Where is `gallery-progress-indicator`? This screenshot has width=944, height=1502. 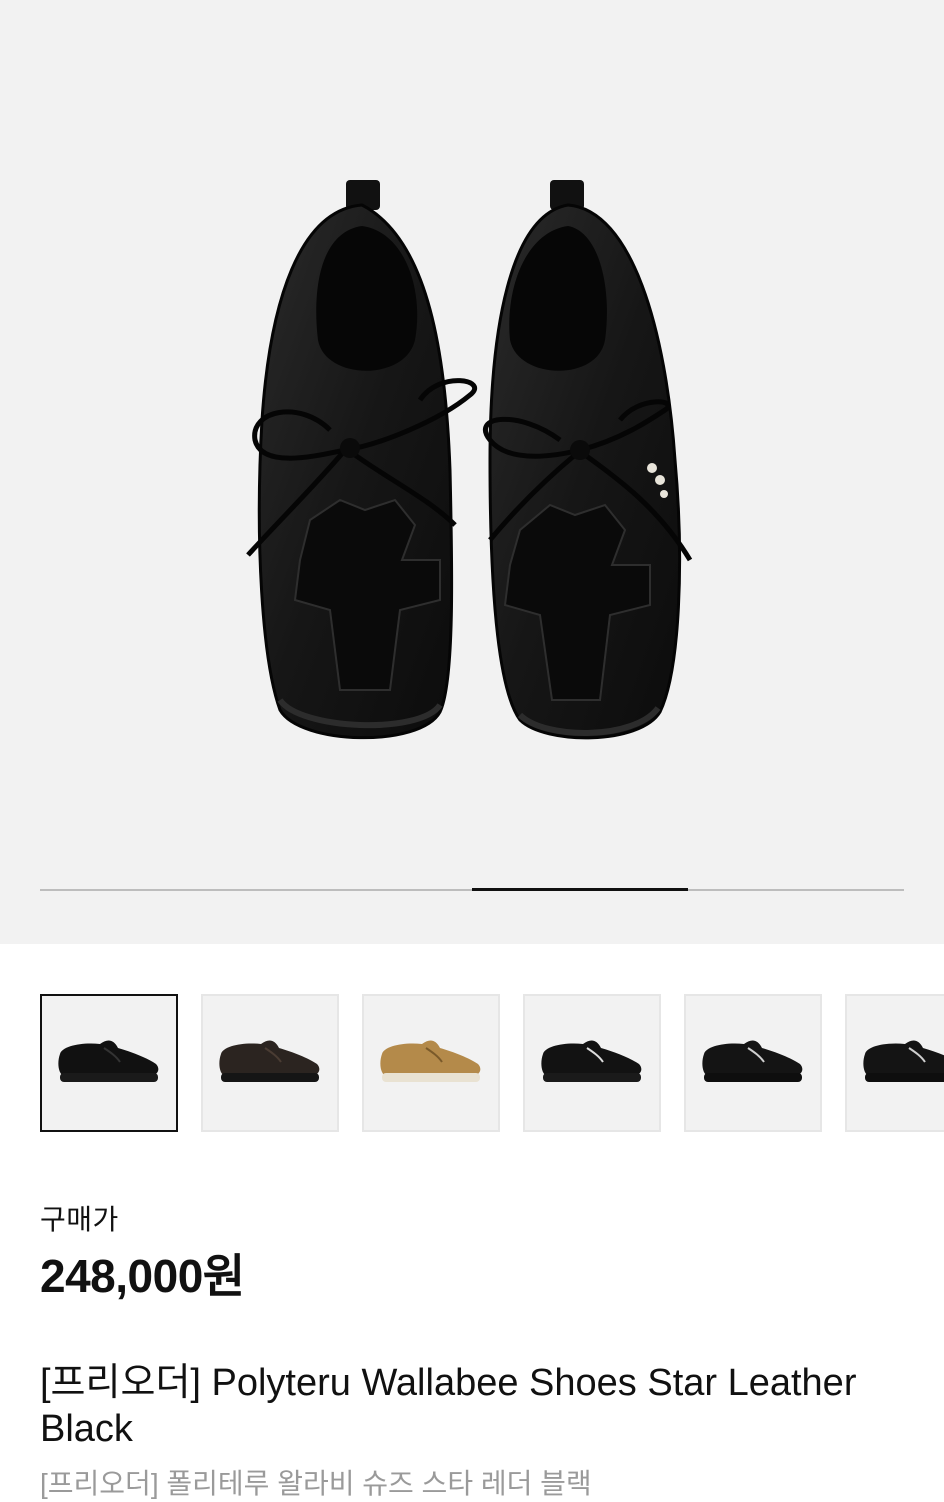
gallery-progress-indicator is located at coordinates (580, 889).